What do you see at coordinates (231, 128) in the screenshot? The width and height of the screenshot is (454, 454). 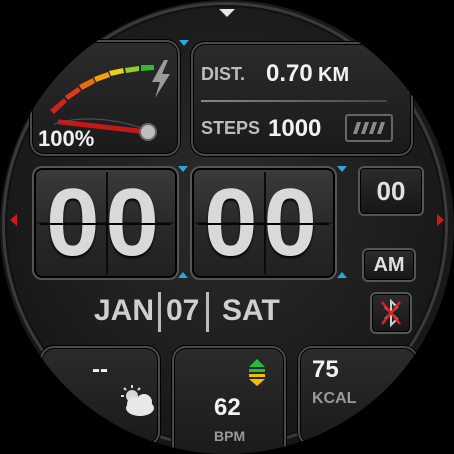 I see `steps-label: STEPS` at bounding box center [231, 128].